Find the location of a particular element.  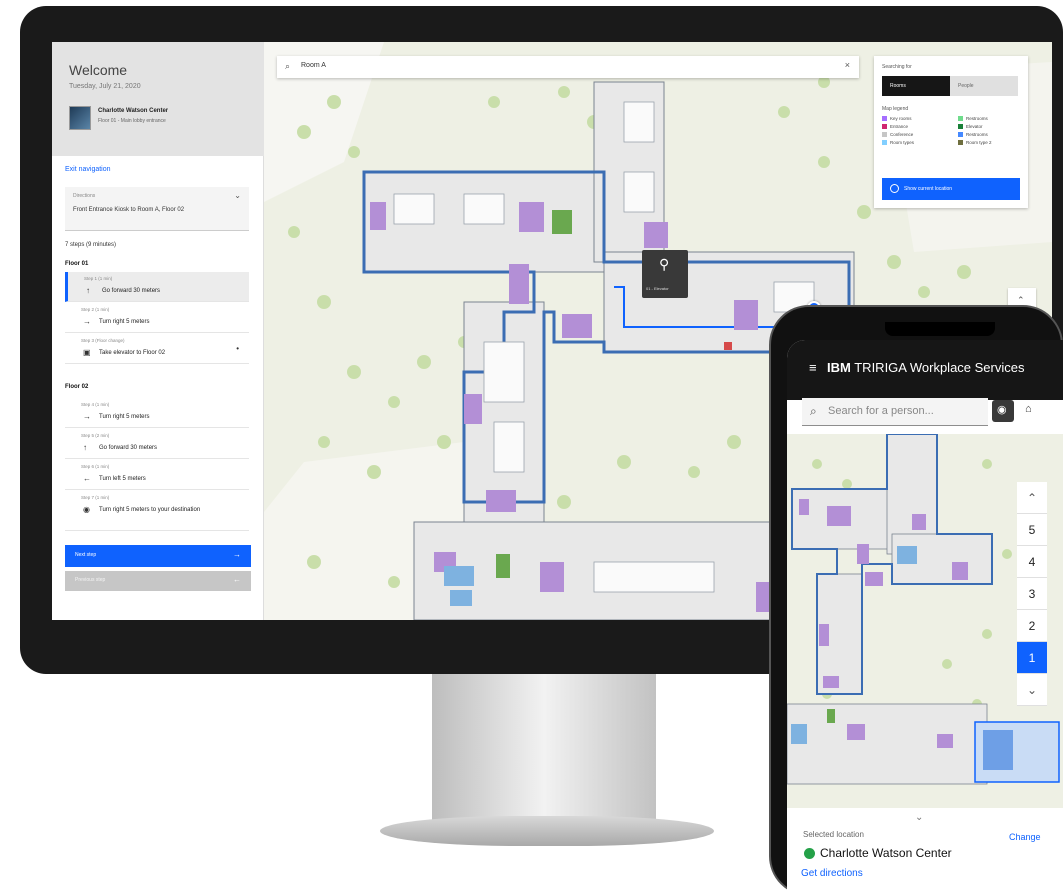

room-filter-button: ⌂ is located at coordinates (1031, 411).